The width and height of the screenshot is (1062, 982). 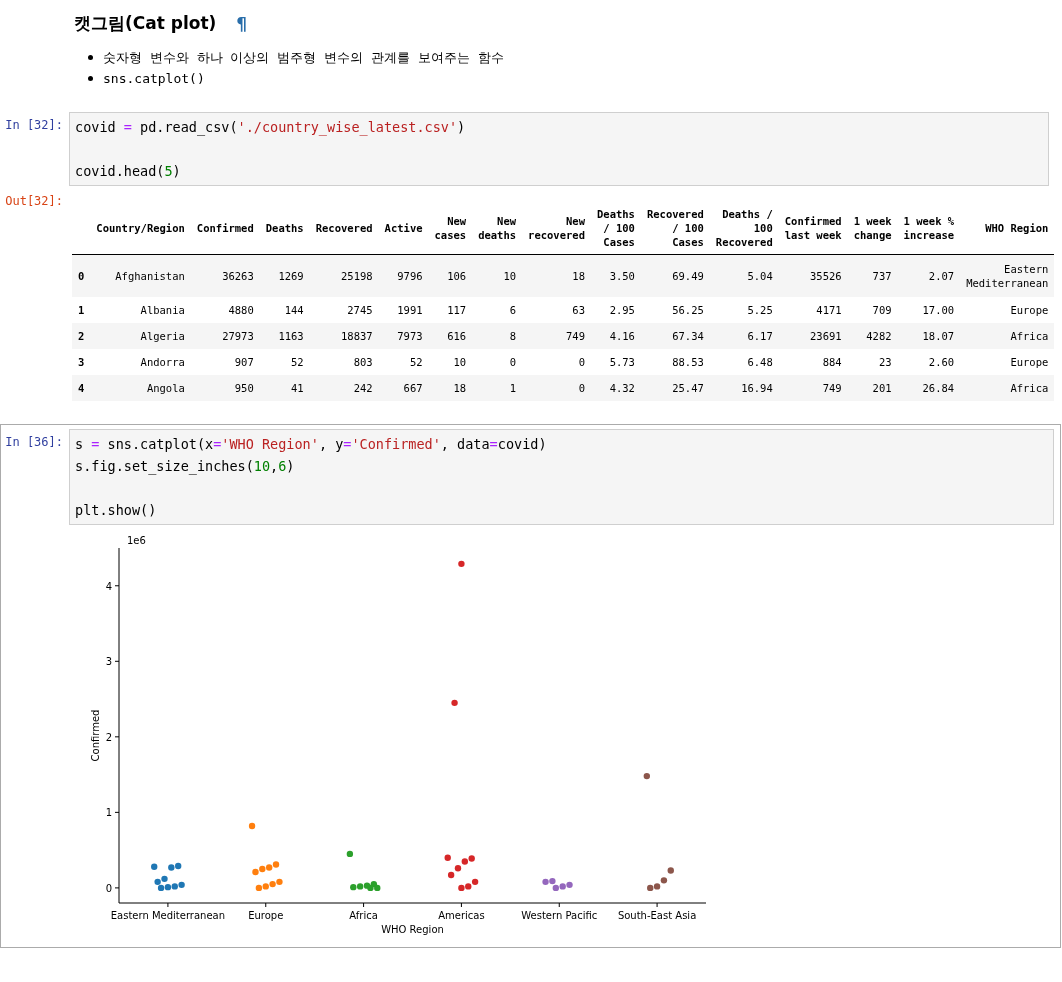 I want to click on table-cell: 803, so click(x=344, y=362).